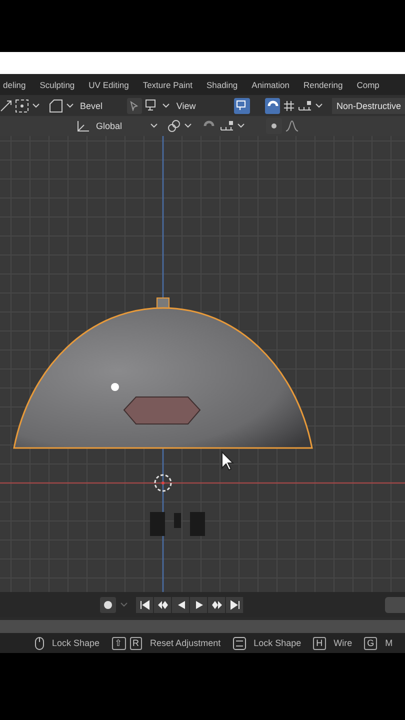 This screenshot has height=720, width=405. What do you see at coordinates (323, 85) in the screenshot?
I see `workspace-tab: Rendering` at bounding box center [323, 85].